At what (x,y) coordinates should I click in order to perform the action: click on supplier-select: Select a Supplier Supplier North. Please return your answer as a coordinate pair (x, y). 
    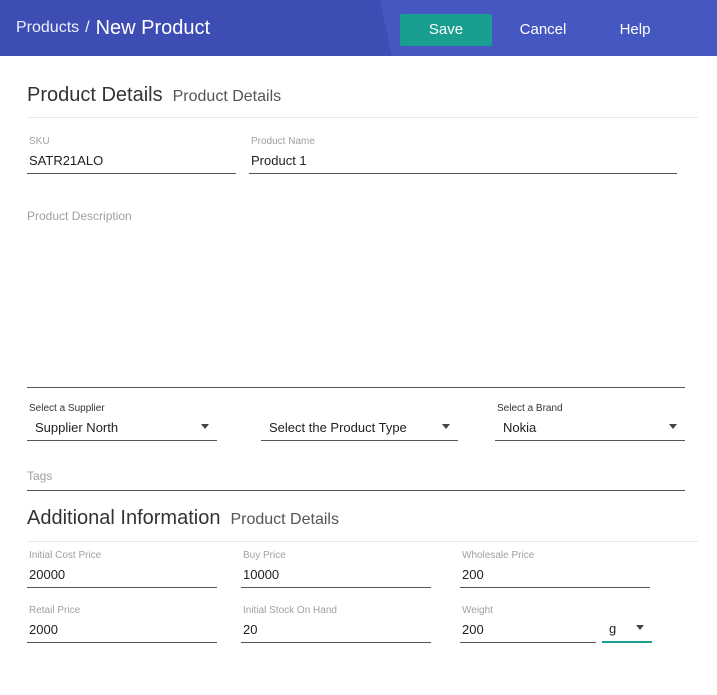
    Looking at the image, I should click on (122, 422).